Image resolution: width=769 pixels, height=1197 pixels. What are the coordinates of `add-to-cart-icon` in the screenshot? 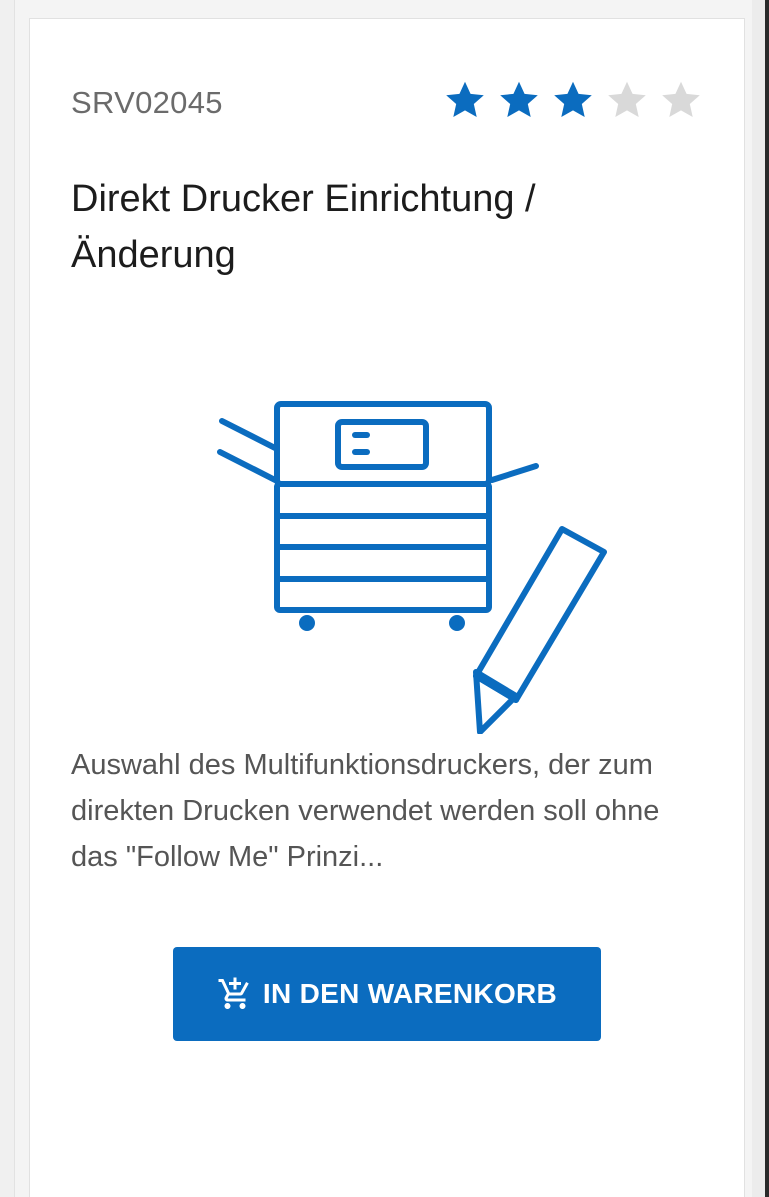 It's located at (233, 993).